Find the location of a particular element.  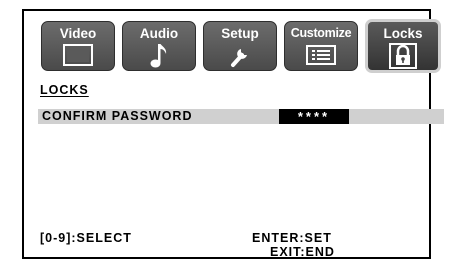

padlock-icon is located at coordinates (403, 58).